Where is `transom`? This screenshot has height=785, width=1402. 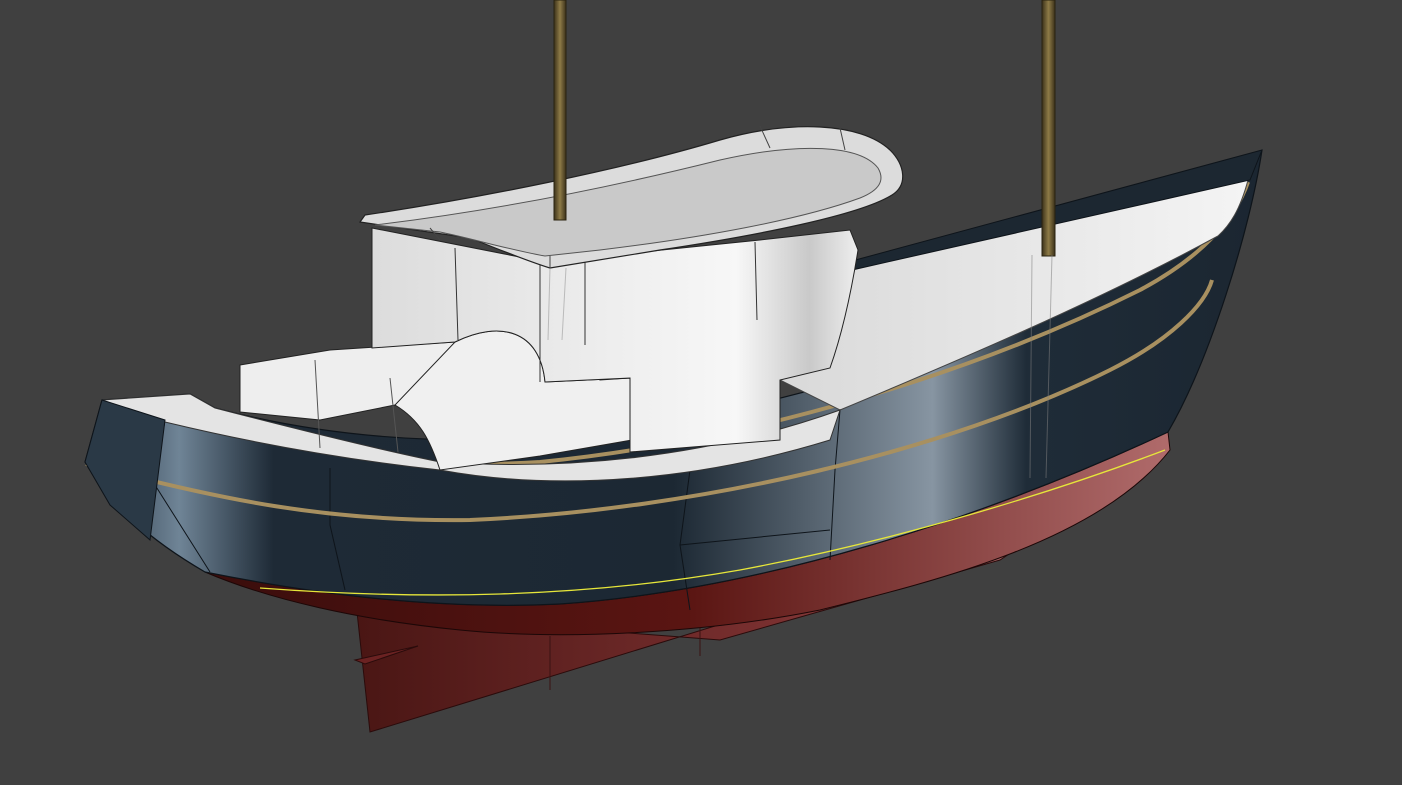 transom is located at coordinates (125, 470).